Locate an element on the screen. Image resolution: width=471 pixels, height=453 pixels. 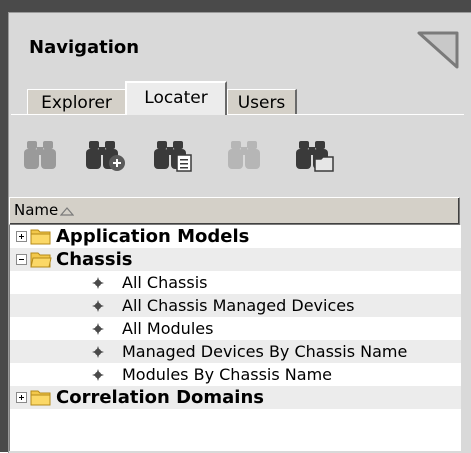
tree-node-label: All Chassis Managed Devices is located at coordinates (238, 305).